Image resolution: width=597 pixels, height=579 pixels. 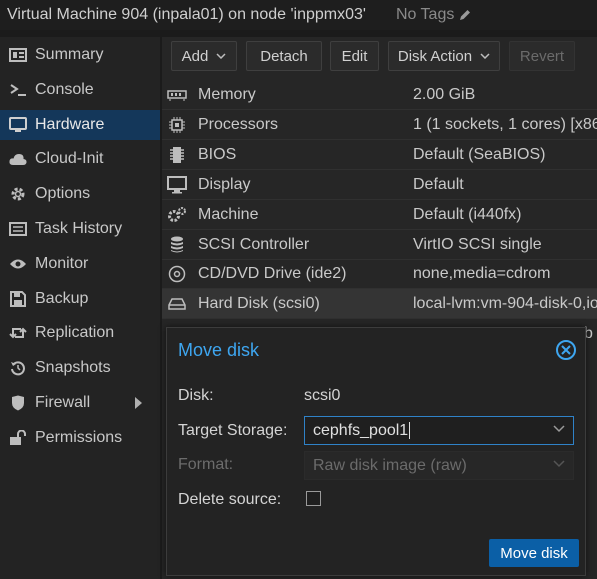 I want to click on sidebar-item-console: Console, so click(x=80, y=90).